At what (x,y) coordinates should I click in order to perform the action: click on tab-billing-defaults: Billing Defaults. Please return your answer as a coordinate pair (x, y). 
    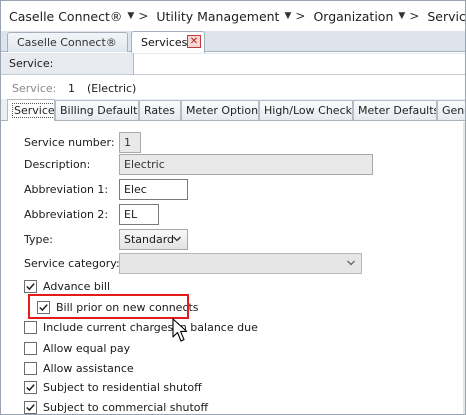
    Looking at the image, I should click on (97, 110).